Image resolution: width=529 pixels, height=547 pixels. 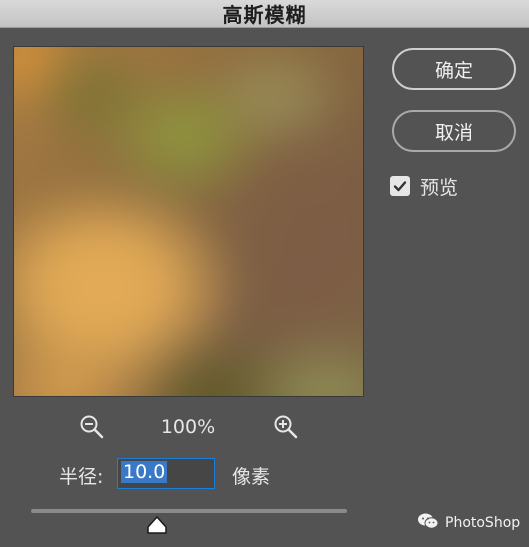 I want to click on ok-button-label: 确定, so click(x=453, y=70).